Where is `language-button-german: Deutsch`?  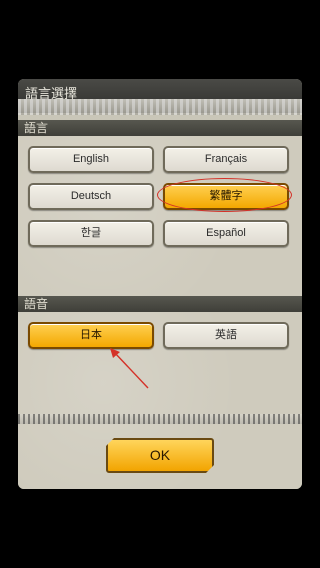 language-button-german: Deutsch is located at coordinates (91, 196).